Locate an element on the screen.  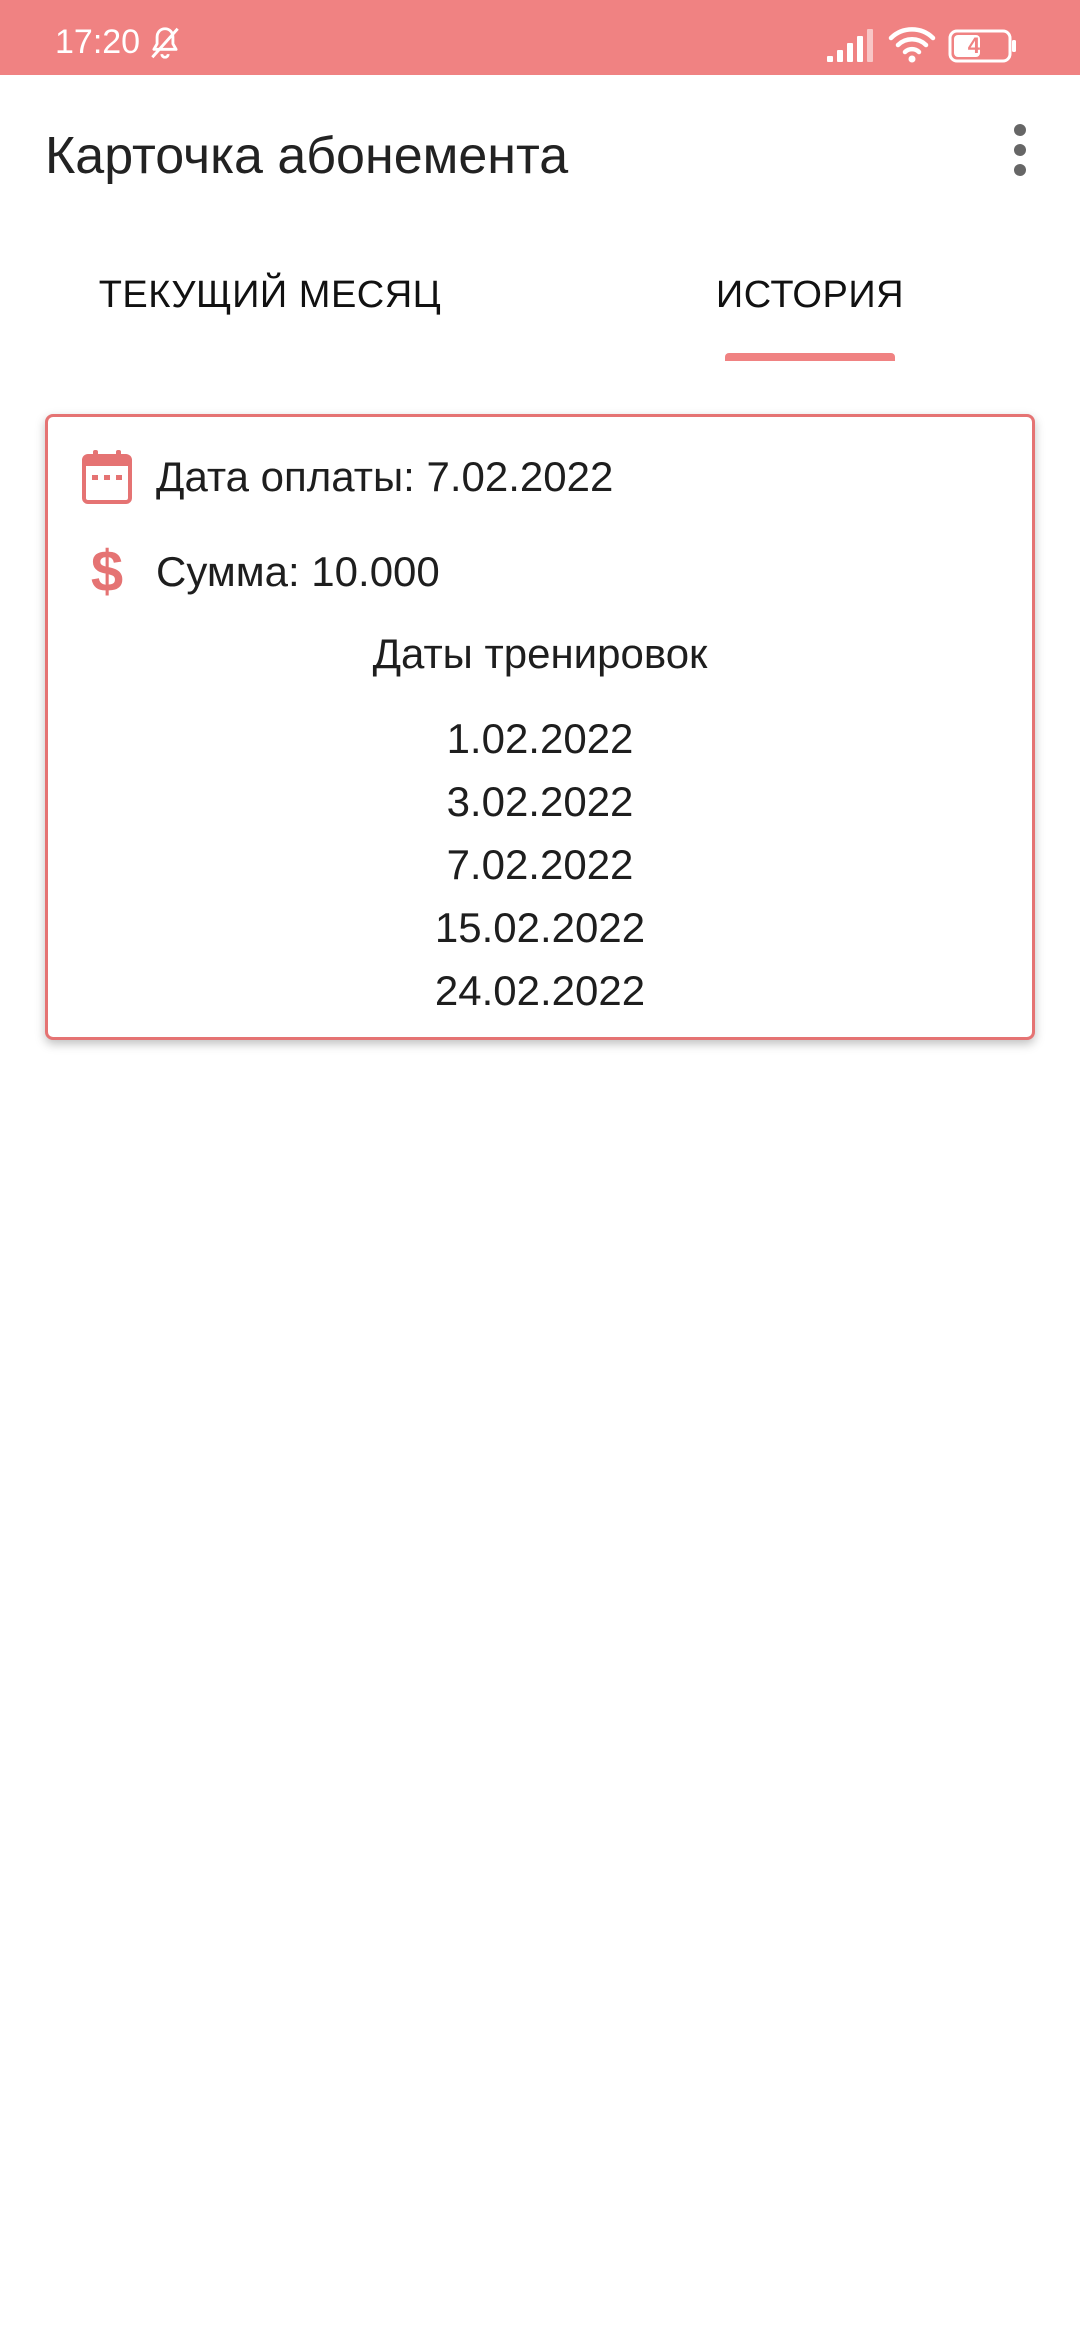
dollar-icon: $ is located at coordinates (107, 571).